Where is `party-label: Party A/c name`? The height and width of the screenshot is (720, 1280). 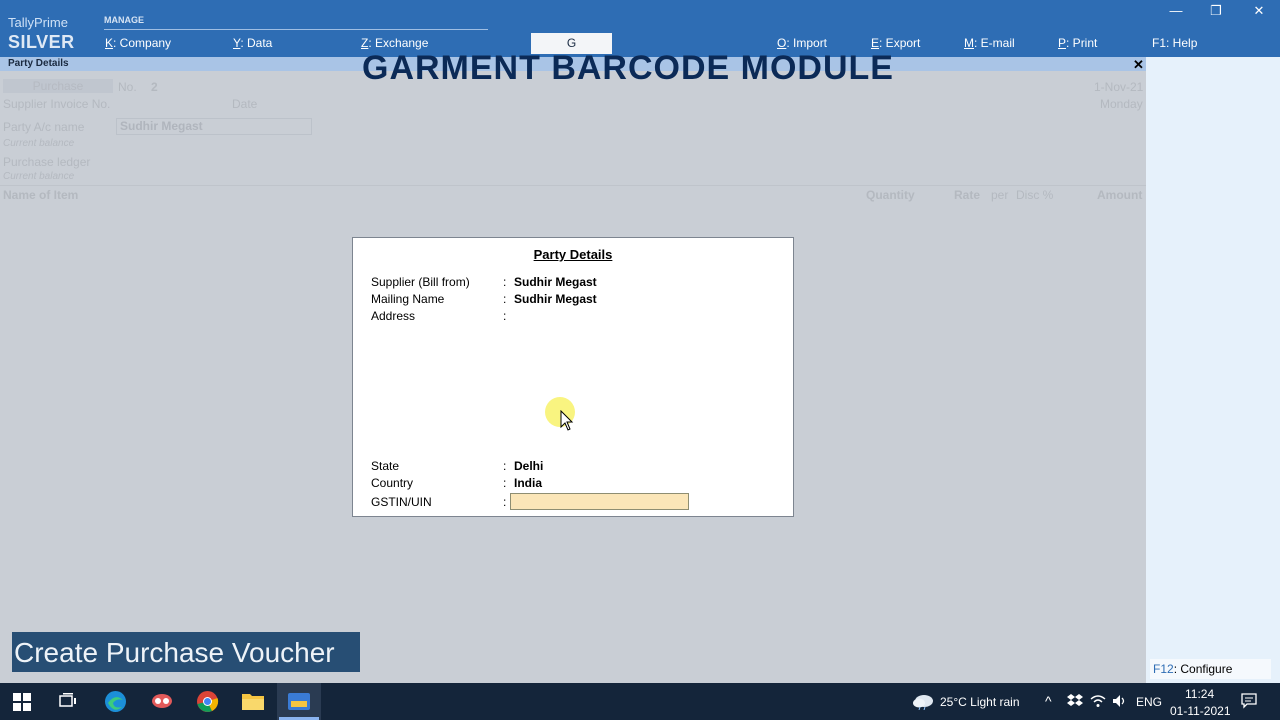 party-label: Party A/c name is located at coordinates (44, 127).